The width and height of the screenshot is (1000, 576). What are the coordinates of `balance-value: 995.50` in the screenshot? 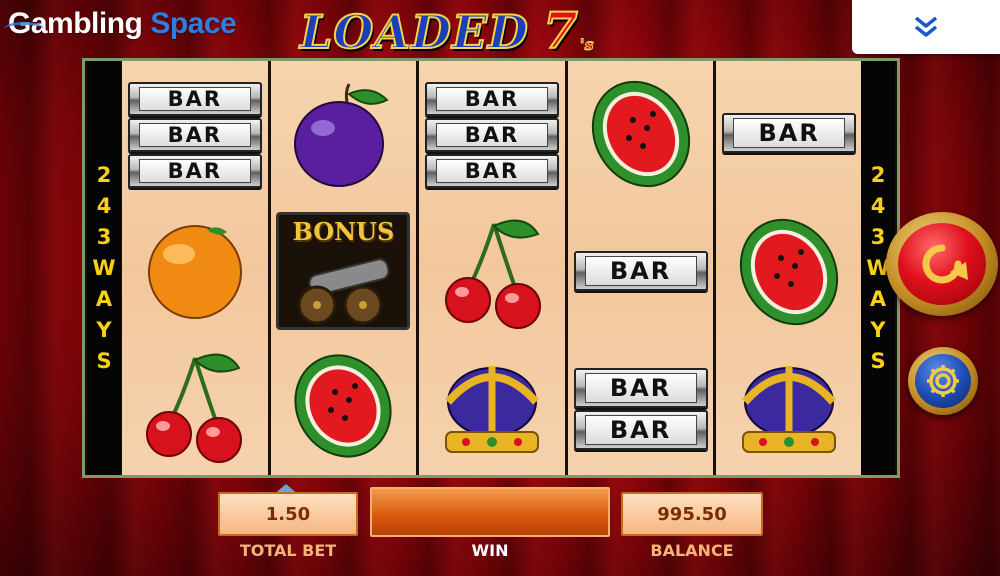 It's located at (692, 514).